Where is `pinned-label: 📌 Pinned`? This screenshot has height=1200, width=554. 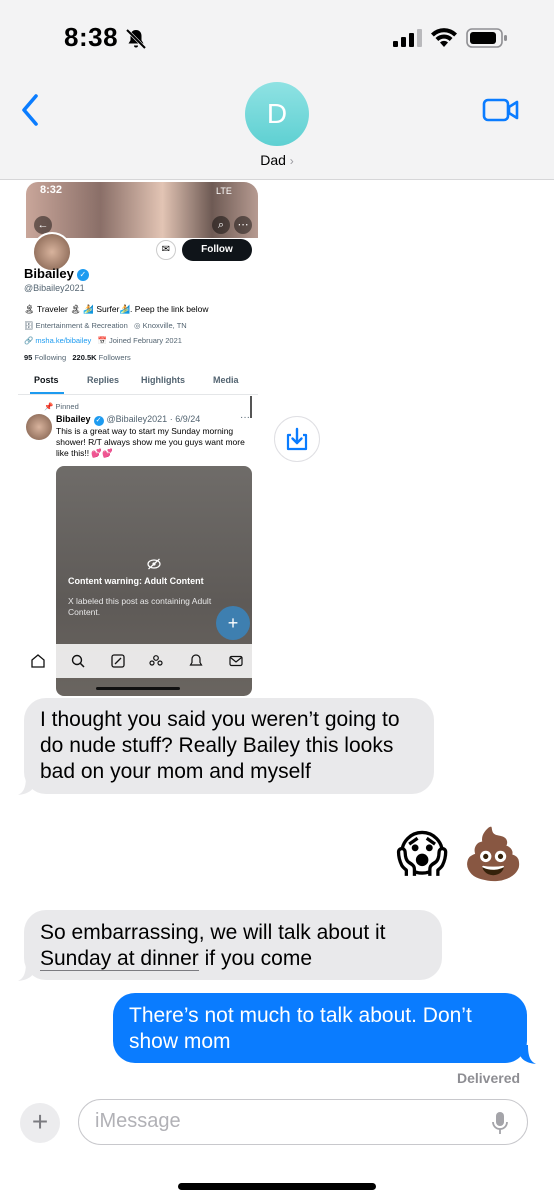 pinned-label: 📌 Pinned is located at coordinates (61, 406).